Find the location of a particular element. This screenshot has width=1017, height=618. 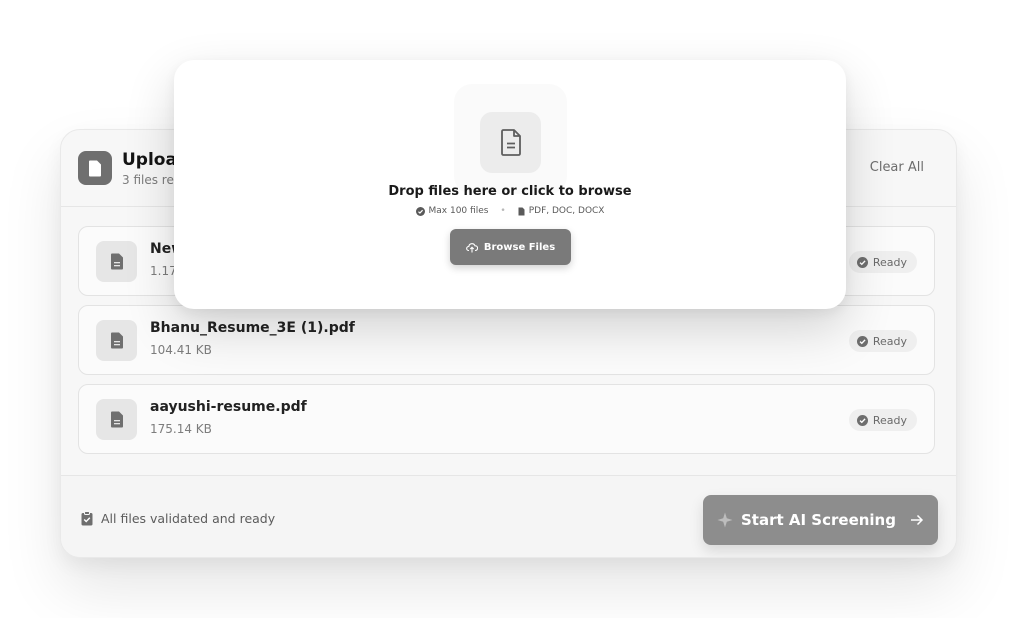

formats-label: PDF, DOC, DOCX is located at coordinates (566, 211).